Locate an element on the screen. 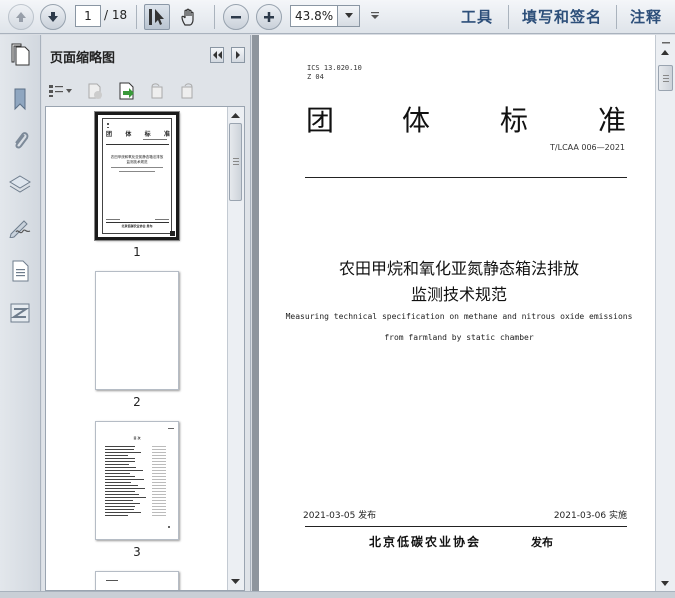 The width and height of the screenshot is (675, 598). zoom-out-button is located at coordinates (236, 17).